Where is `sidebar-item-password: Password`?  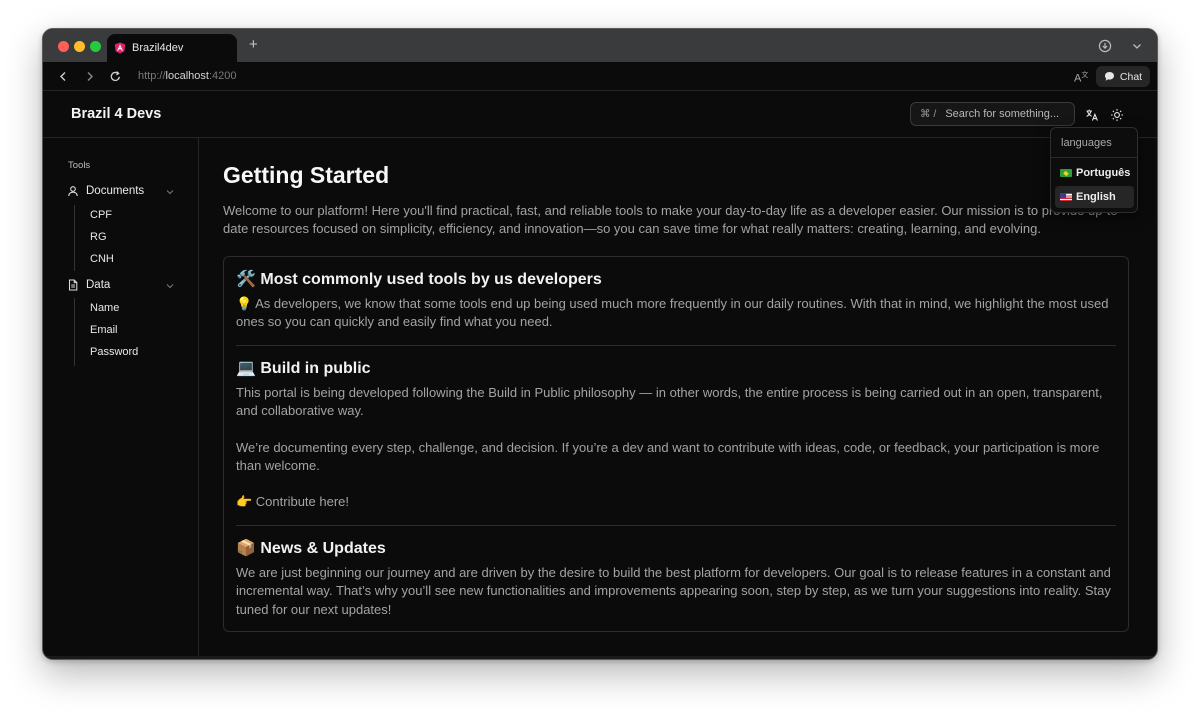 sidebar-item-password: Password is located at coordinates (114, 352).